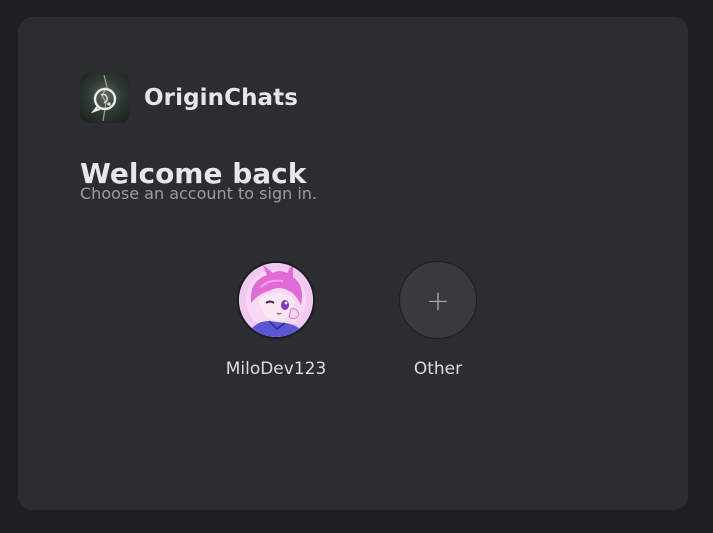 The height and width of the screenshot is (533, 713). Describe the element at coordinates (198, 193) in the screenshot. I see `page-subtitle: Choose an account to sign in.` at that location.